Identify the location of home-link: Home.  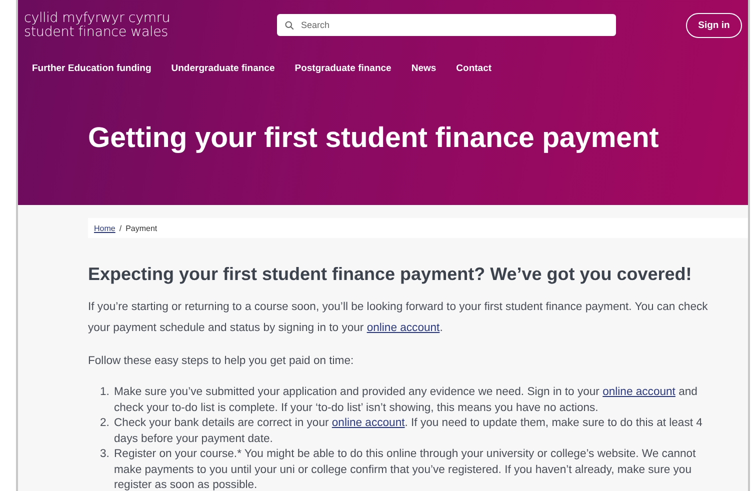
(105, 228).